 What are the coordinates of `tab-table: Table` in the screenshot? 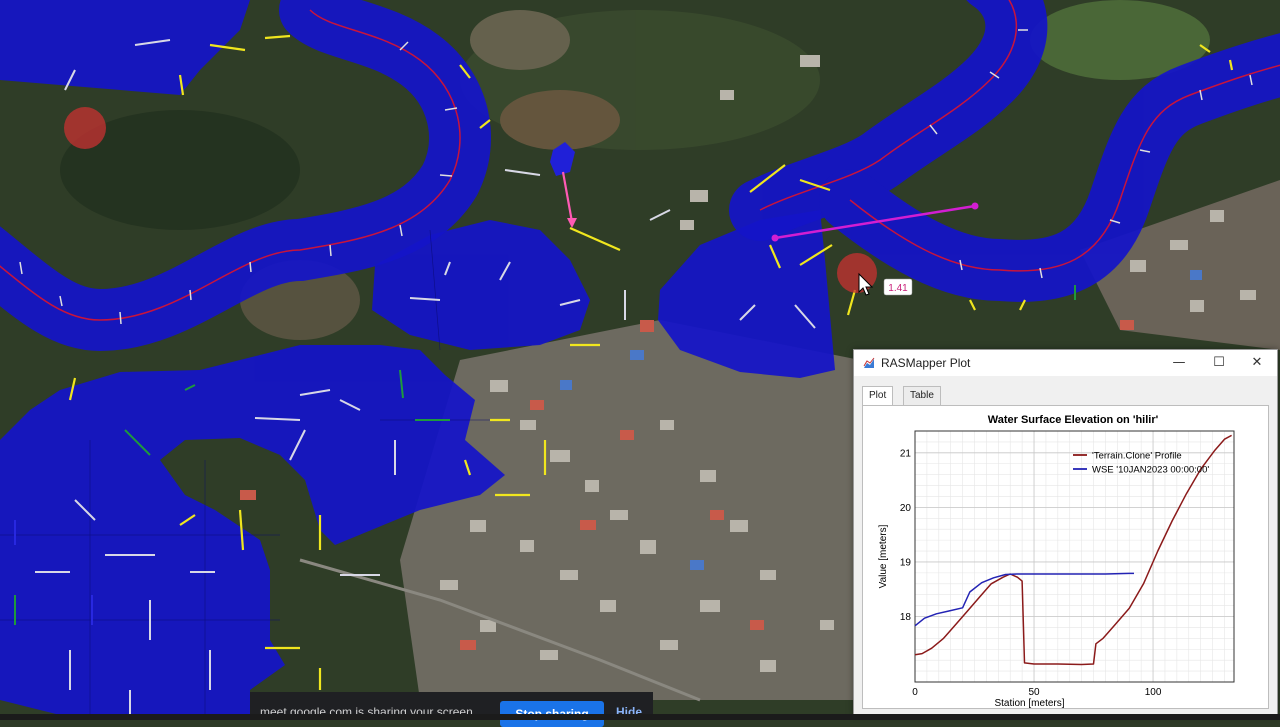 It's located at (922, 395).